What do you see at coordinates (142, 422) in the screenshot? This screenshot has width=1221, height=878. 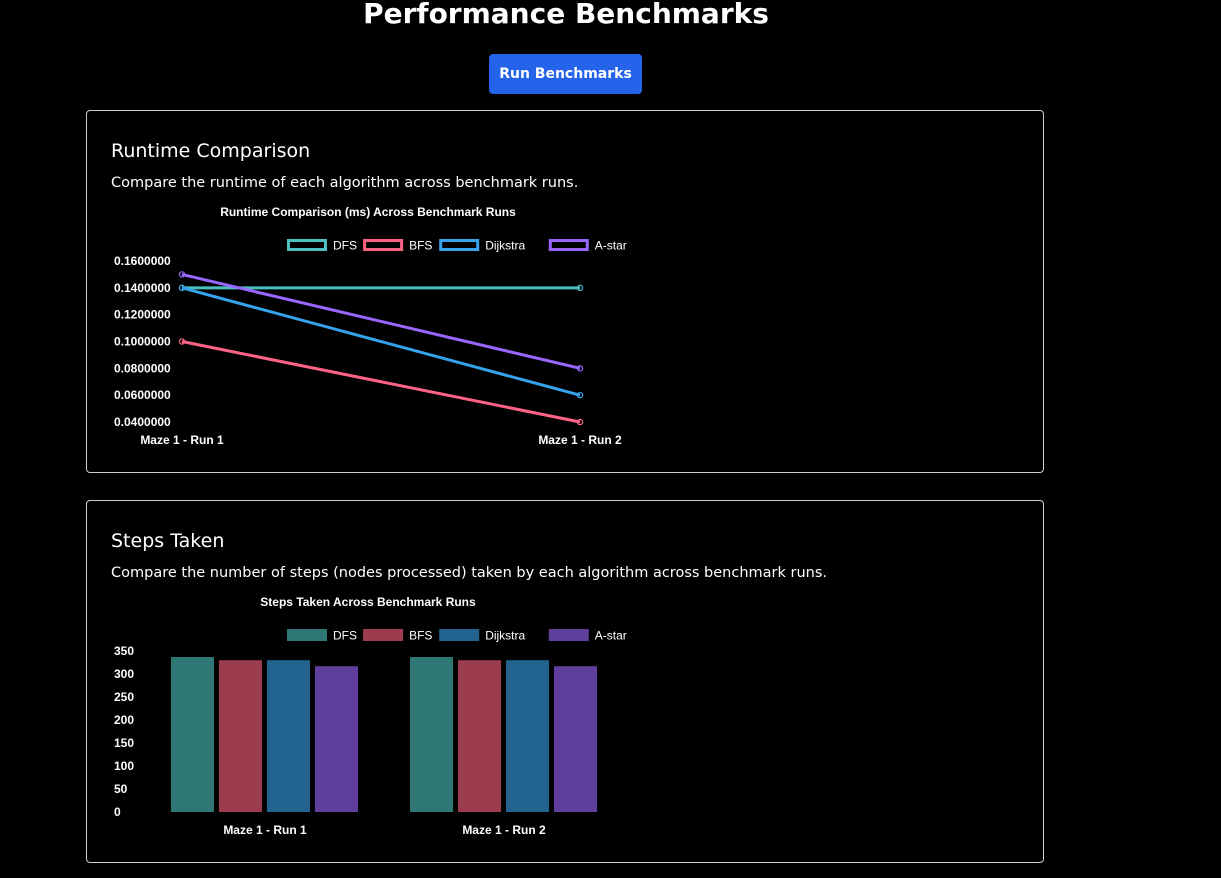 I see `y-tick-label: 0.0400000` at bounding box center [142, 422].